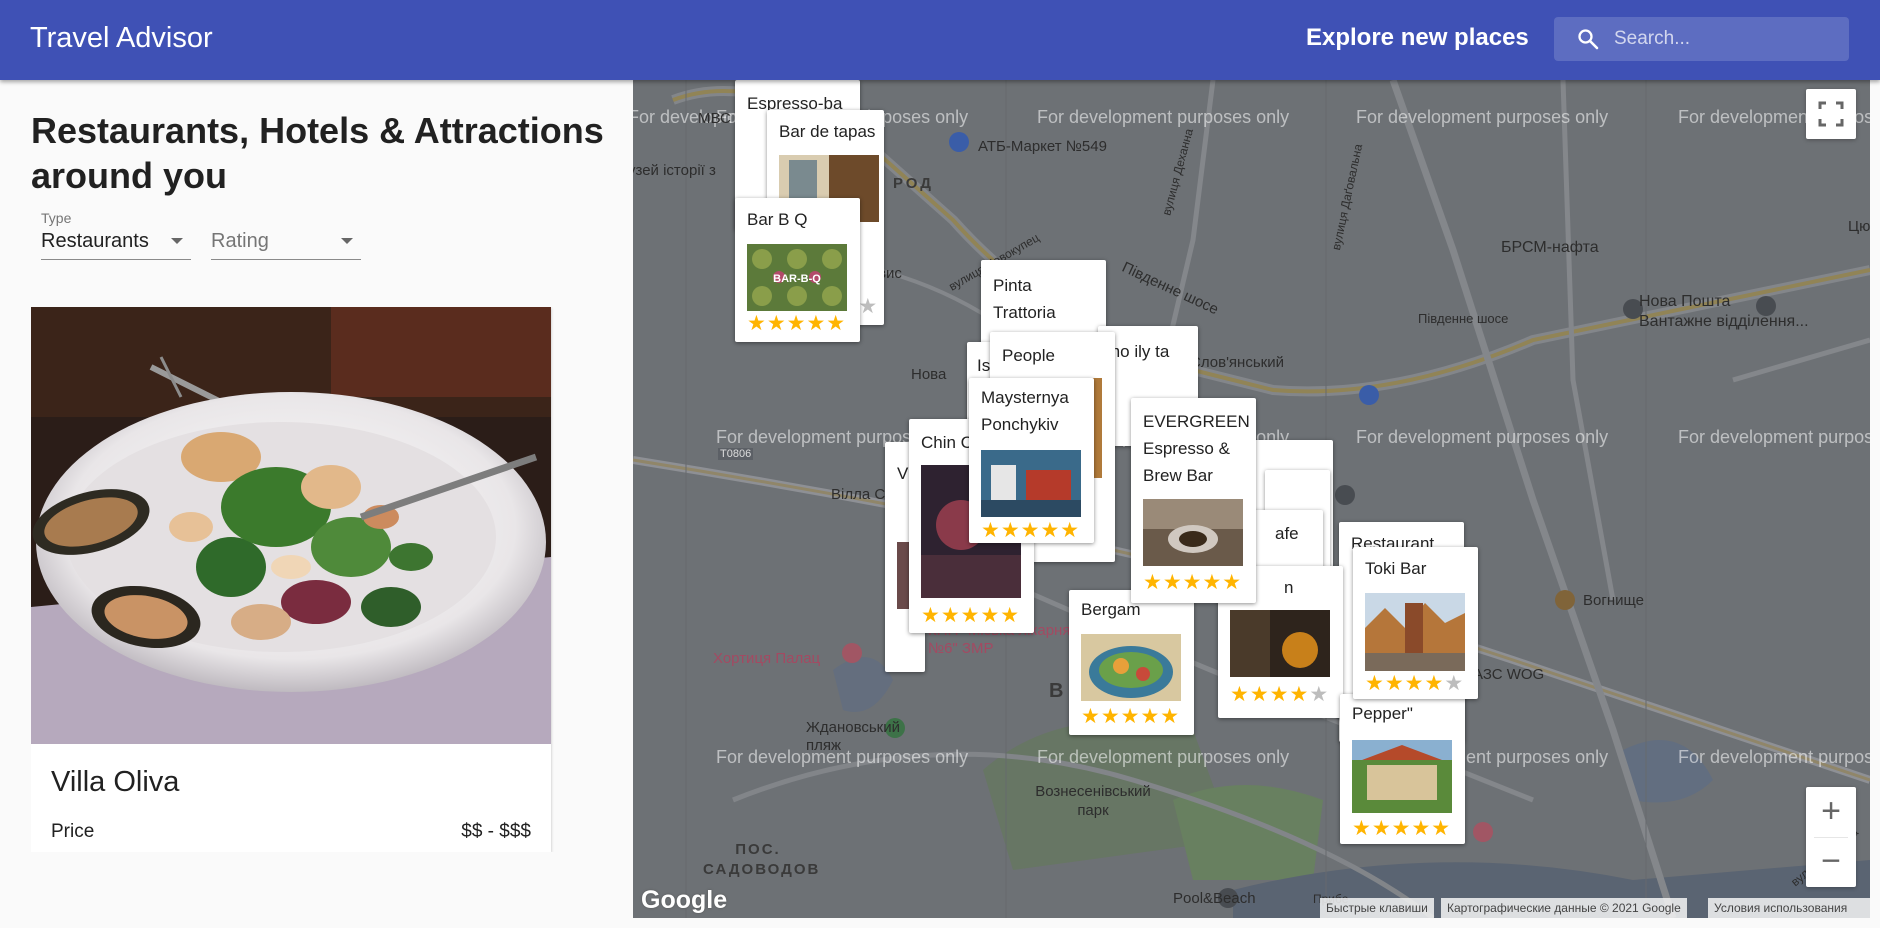  Describe the element at coordinates (1024, 299) in the screenshot. I see `map-pin-title: Pinta Trattoria` at that location.